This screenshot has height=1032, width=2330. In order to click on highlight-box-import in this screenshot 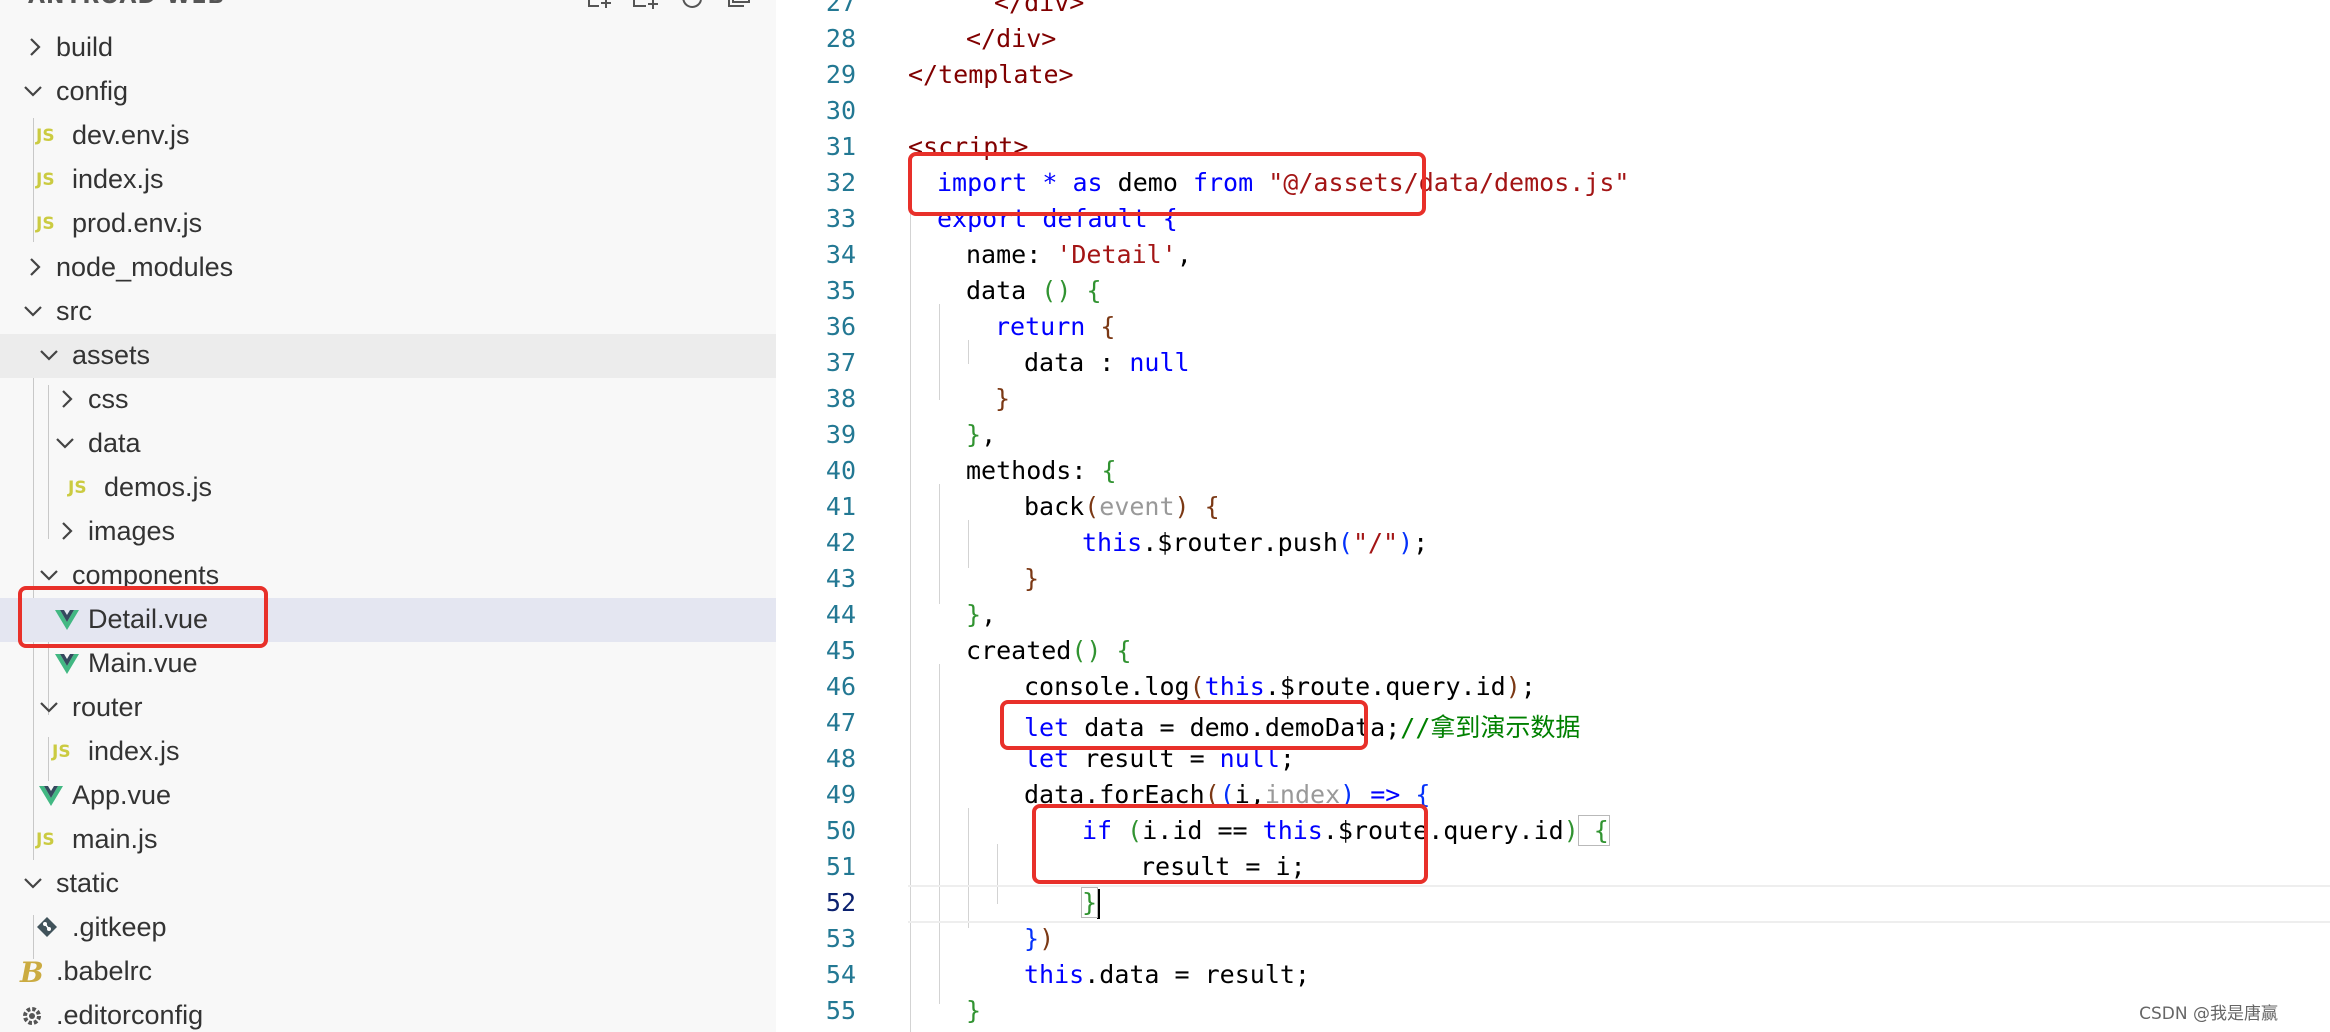, I will do `click(1167, 184)`.